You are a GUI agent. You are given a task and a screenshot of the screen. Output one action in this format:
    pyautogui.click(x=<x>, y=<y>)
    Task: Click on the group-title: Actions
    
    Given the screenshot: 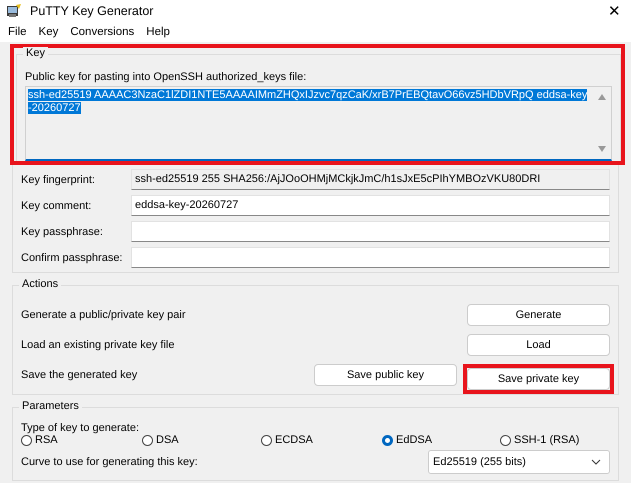 What is the action you would take?
    pyautogui.click(x=40, y=284)
    